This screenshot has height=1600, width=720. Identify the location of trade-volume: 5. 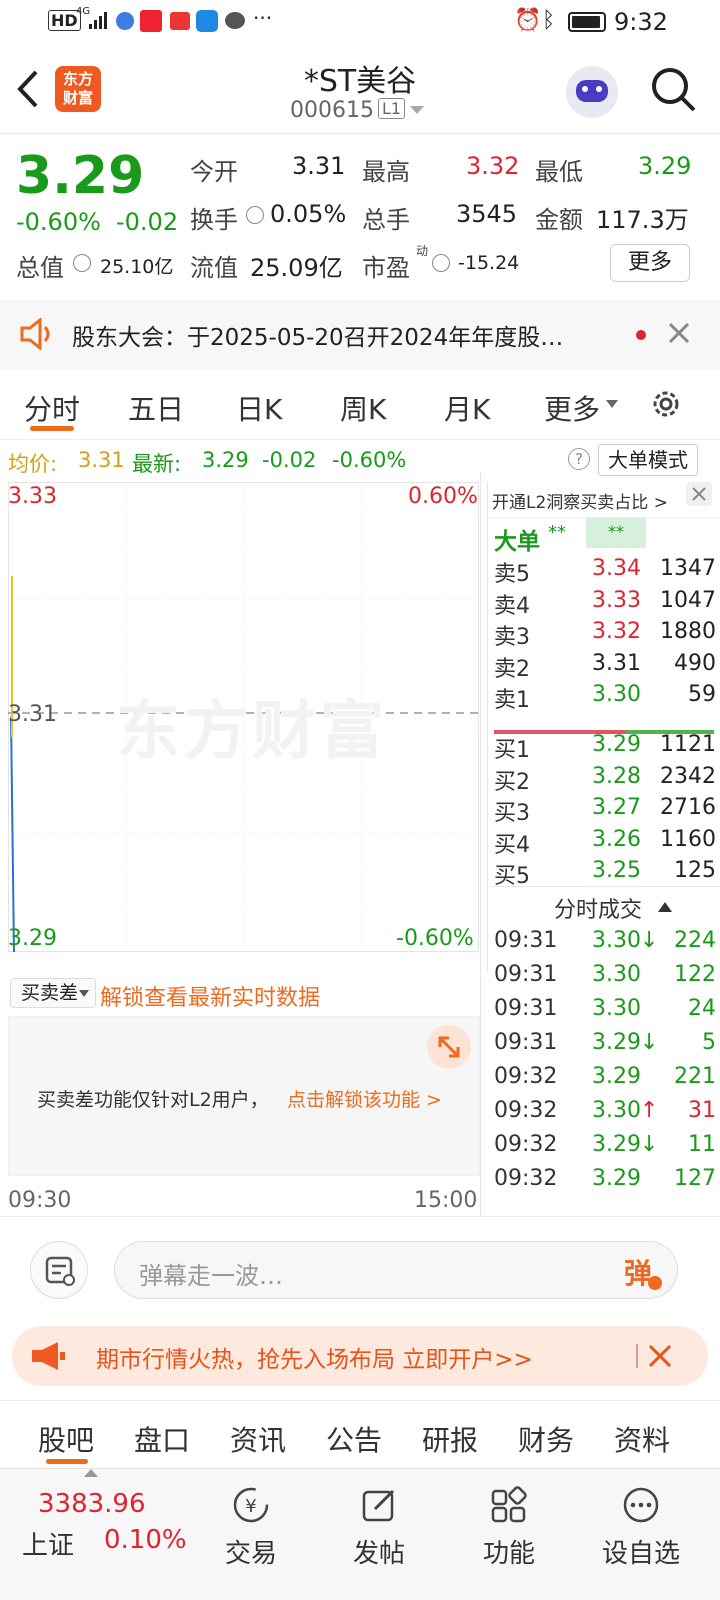
(709, 1042).